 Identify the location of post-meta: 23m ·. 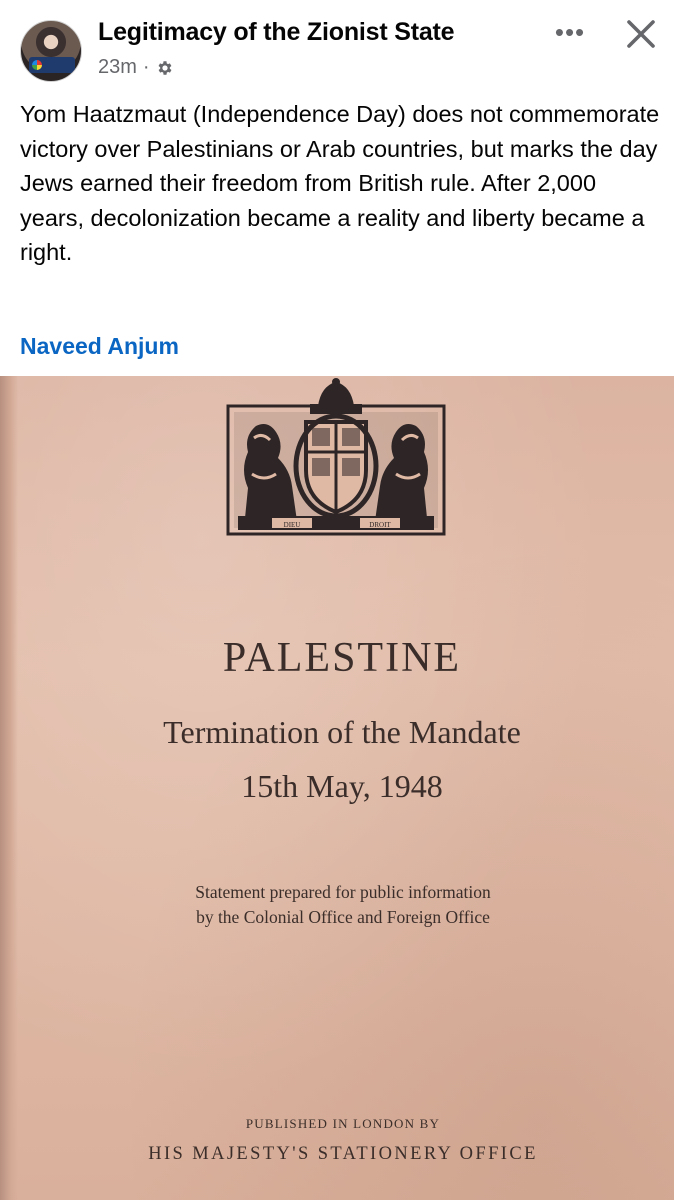
(136, 67).